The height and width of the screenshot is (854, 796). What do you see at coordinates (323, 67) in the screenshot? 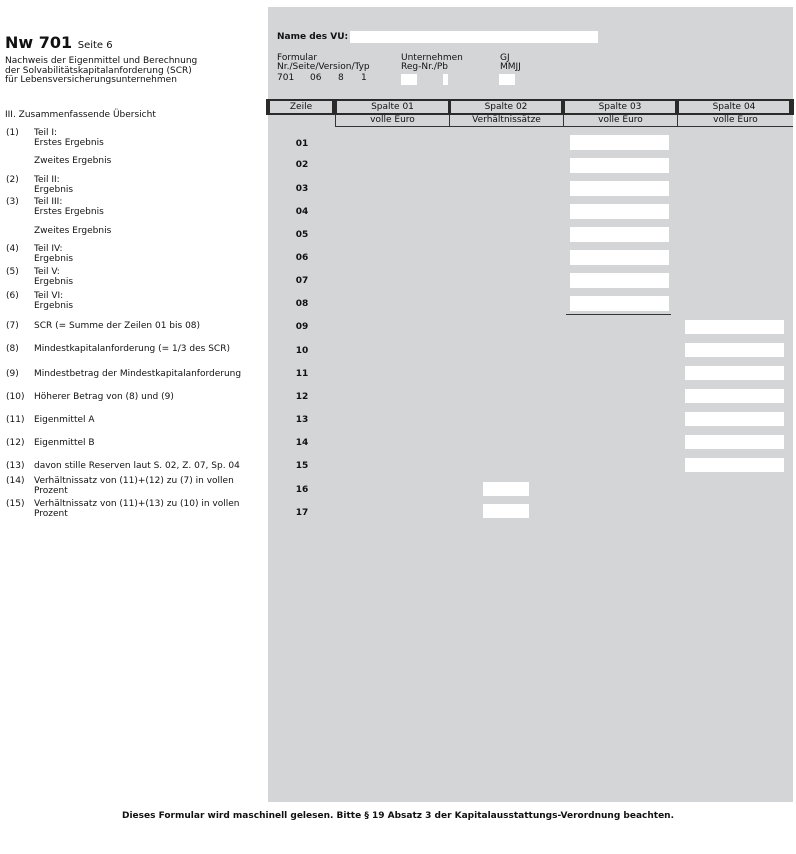
I see `nr-label: Nr./Seite/Version/Typ` at bounding box center [323, 67].